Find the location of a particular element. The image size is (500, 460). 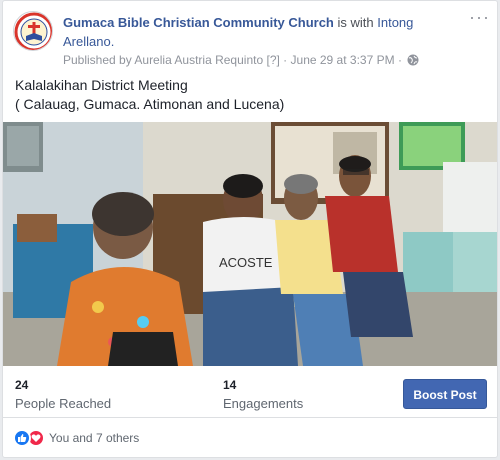

reached-label: People Reached is located at coordinates (63, 403).